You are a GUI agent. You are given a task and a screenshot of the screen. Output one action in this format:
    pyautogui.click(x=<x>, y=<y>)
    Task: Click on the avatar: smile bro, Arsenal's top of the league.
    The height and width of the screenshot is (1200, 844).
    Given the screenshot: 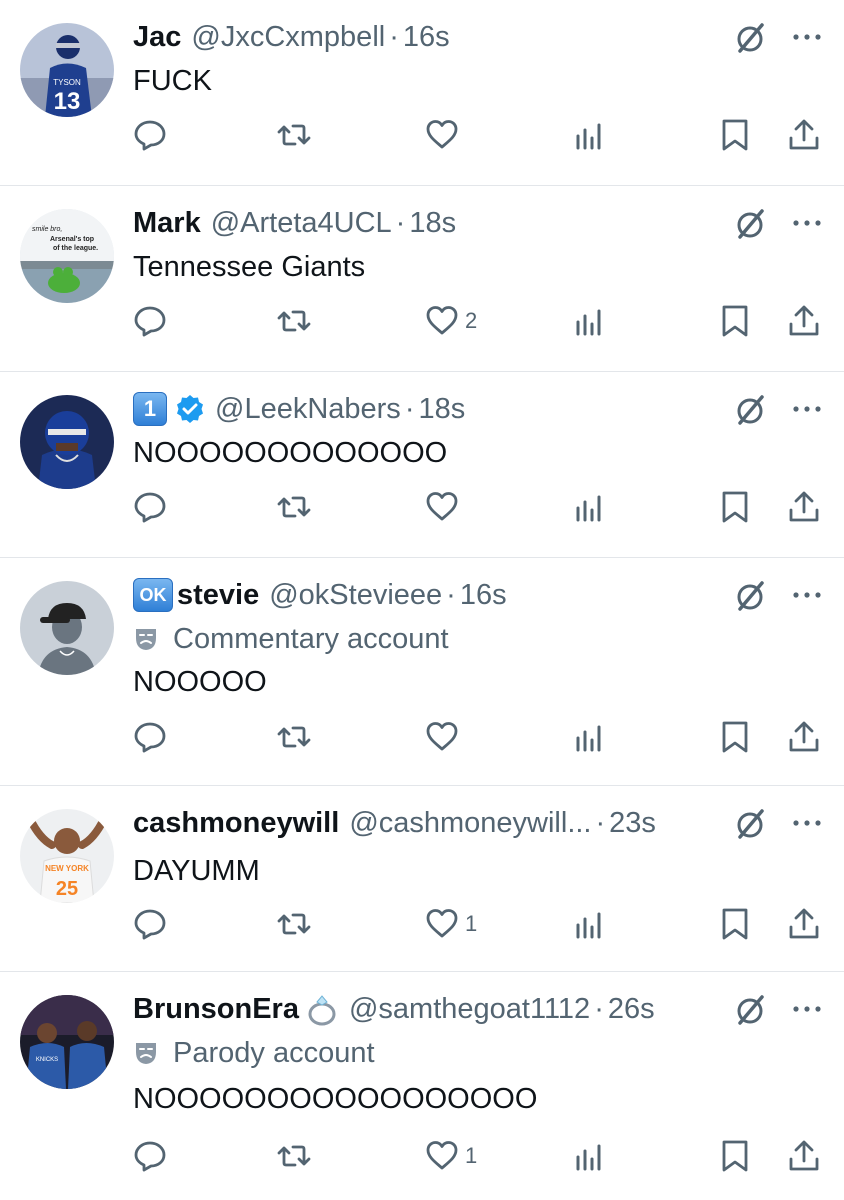 What is the action you would take?
    pyautogui.click(x=67, y=256)
    